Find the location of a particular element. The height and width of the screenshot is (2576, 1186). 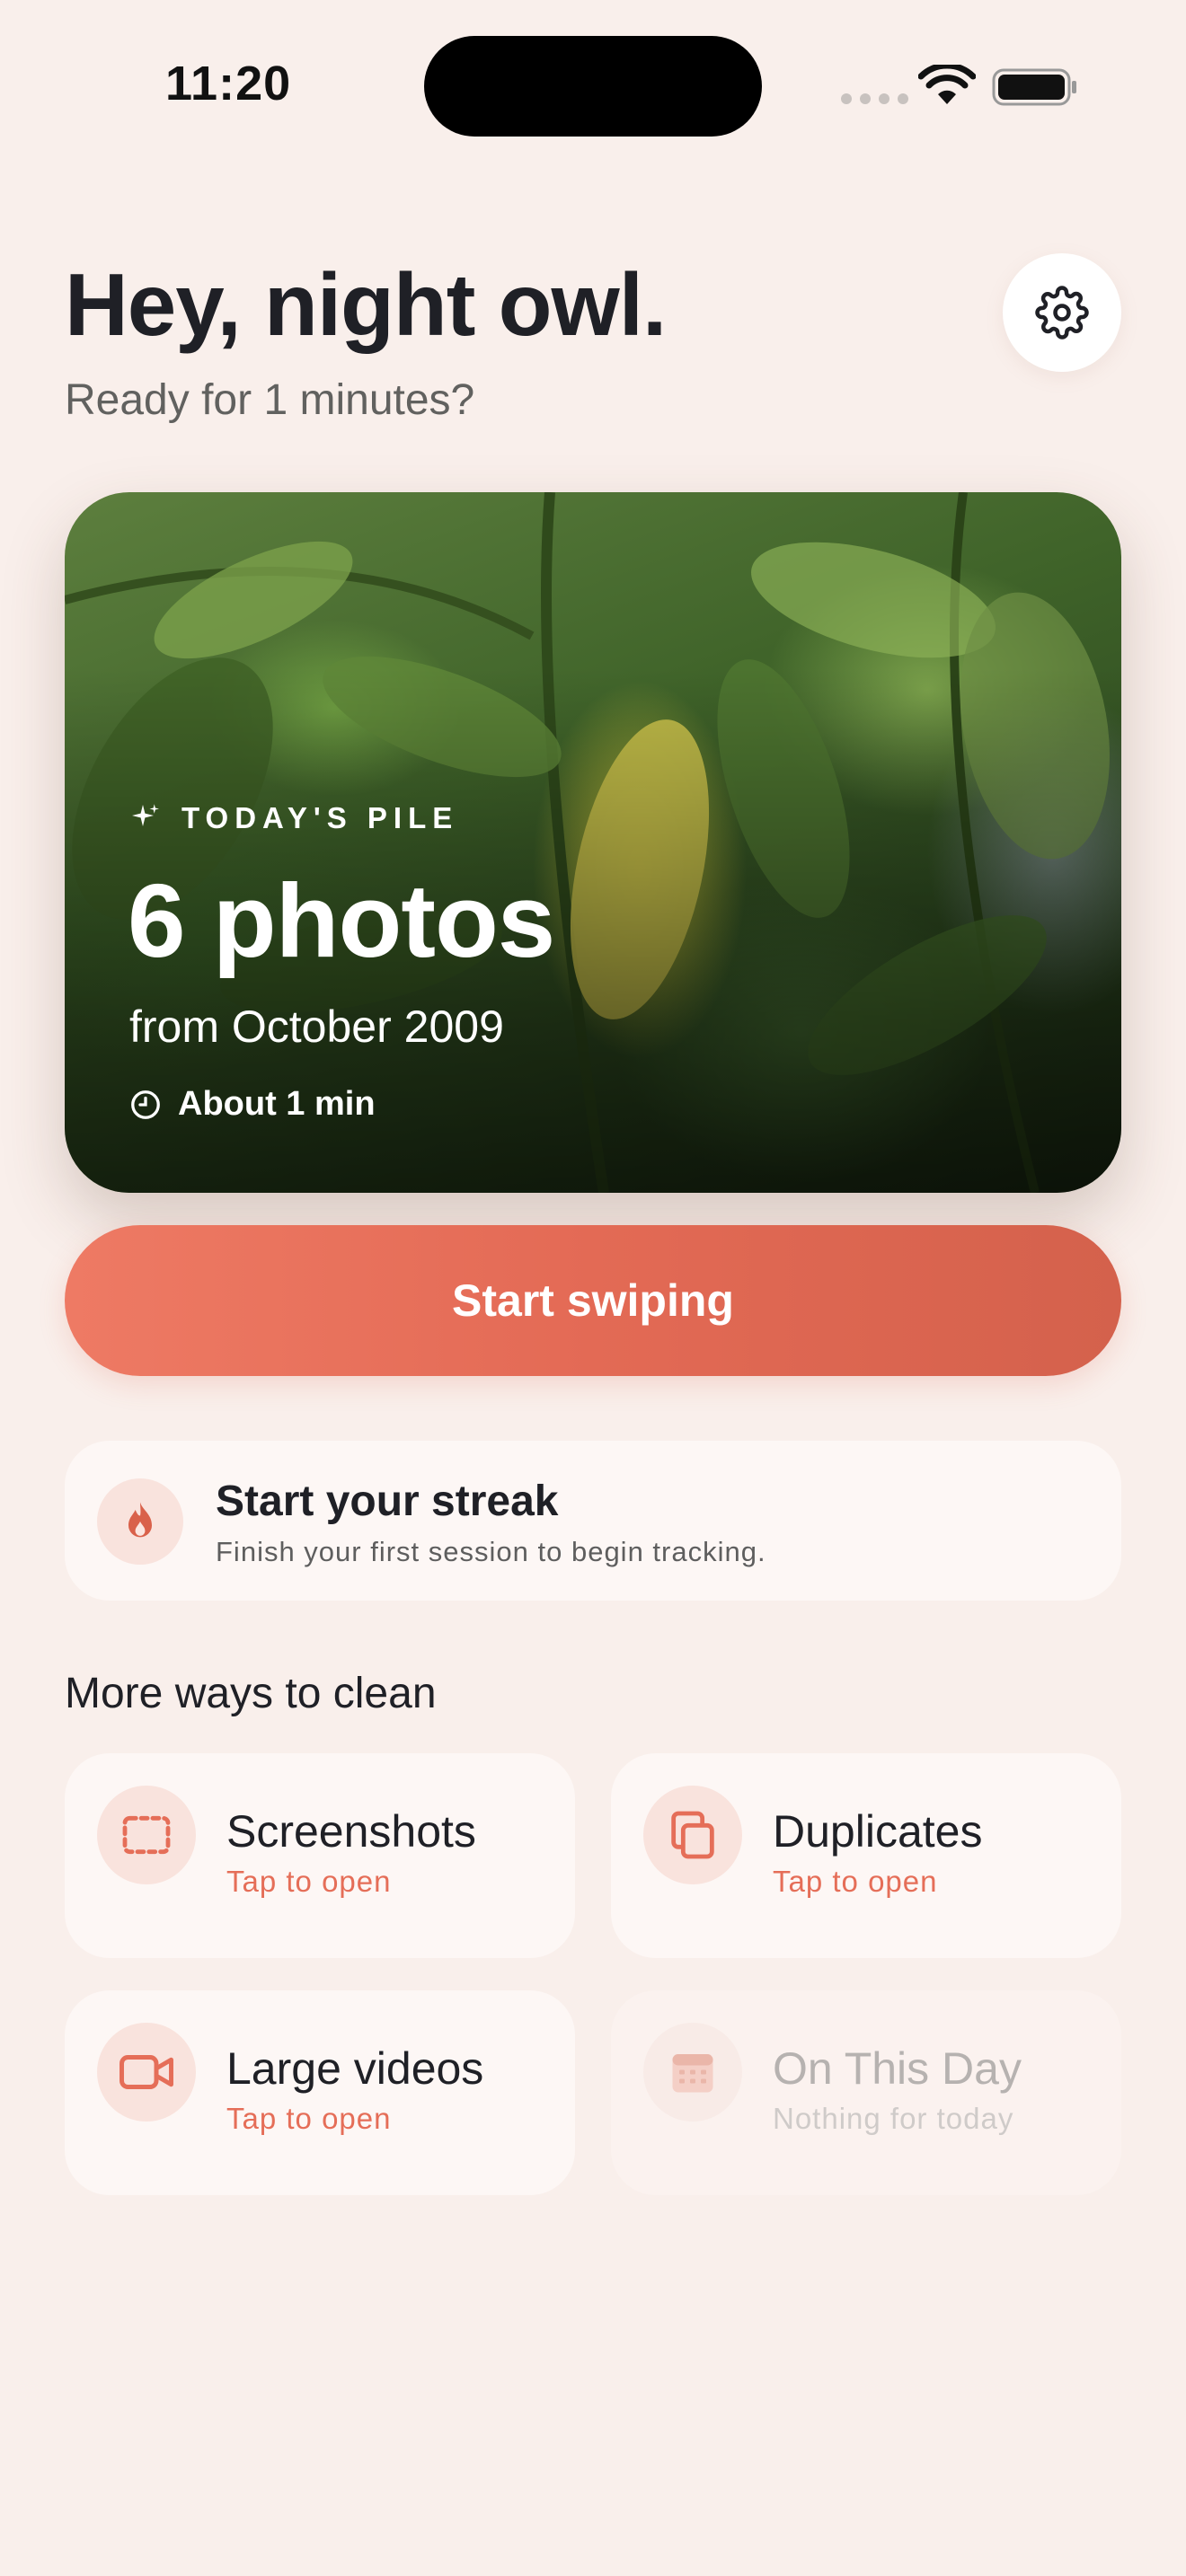

calendar-icon is located at coordinates (692, 2073).